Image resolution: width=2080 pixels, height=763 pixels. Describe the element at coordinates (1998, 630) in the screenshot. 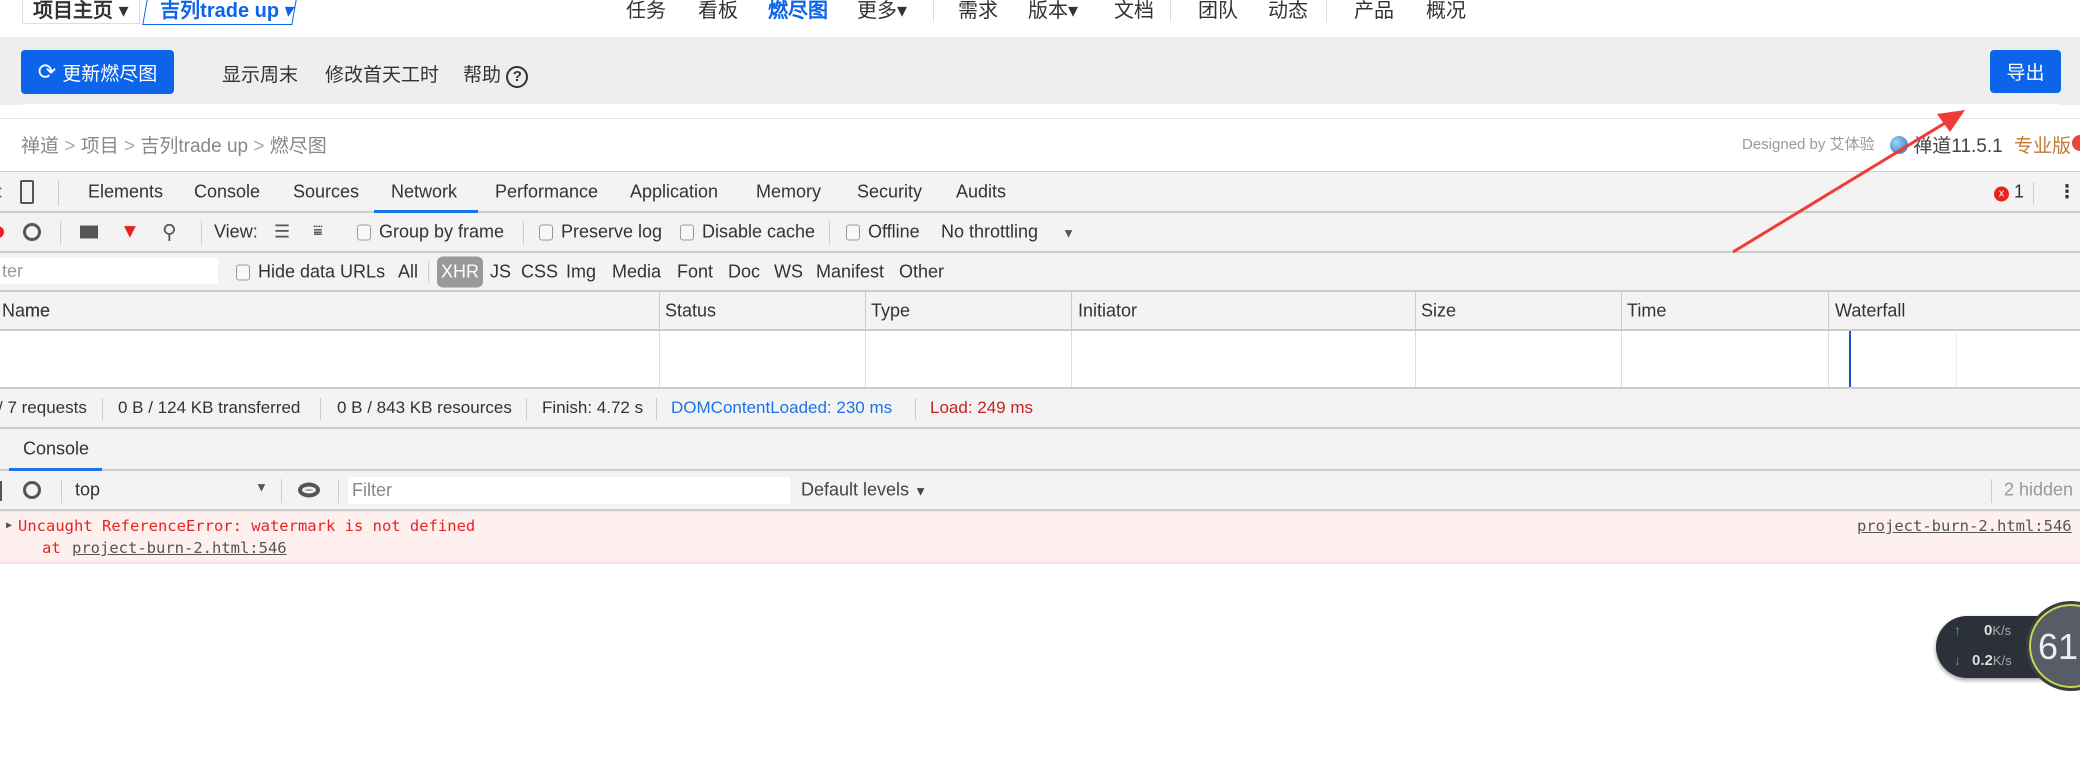

I see `upload-speed: 0K/s` at that location.